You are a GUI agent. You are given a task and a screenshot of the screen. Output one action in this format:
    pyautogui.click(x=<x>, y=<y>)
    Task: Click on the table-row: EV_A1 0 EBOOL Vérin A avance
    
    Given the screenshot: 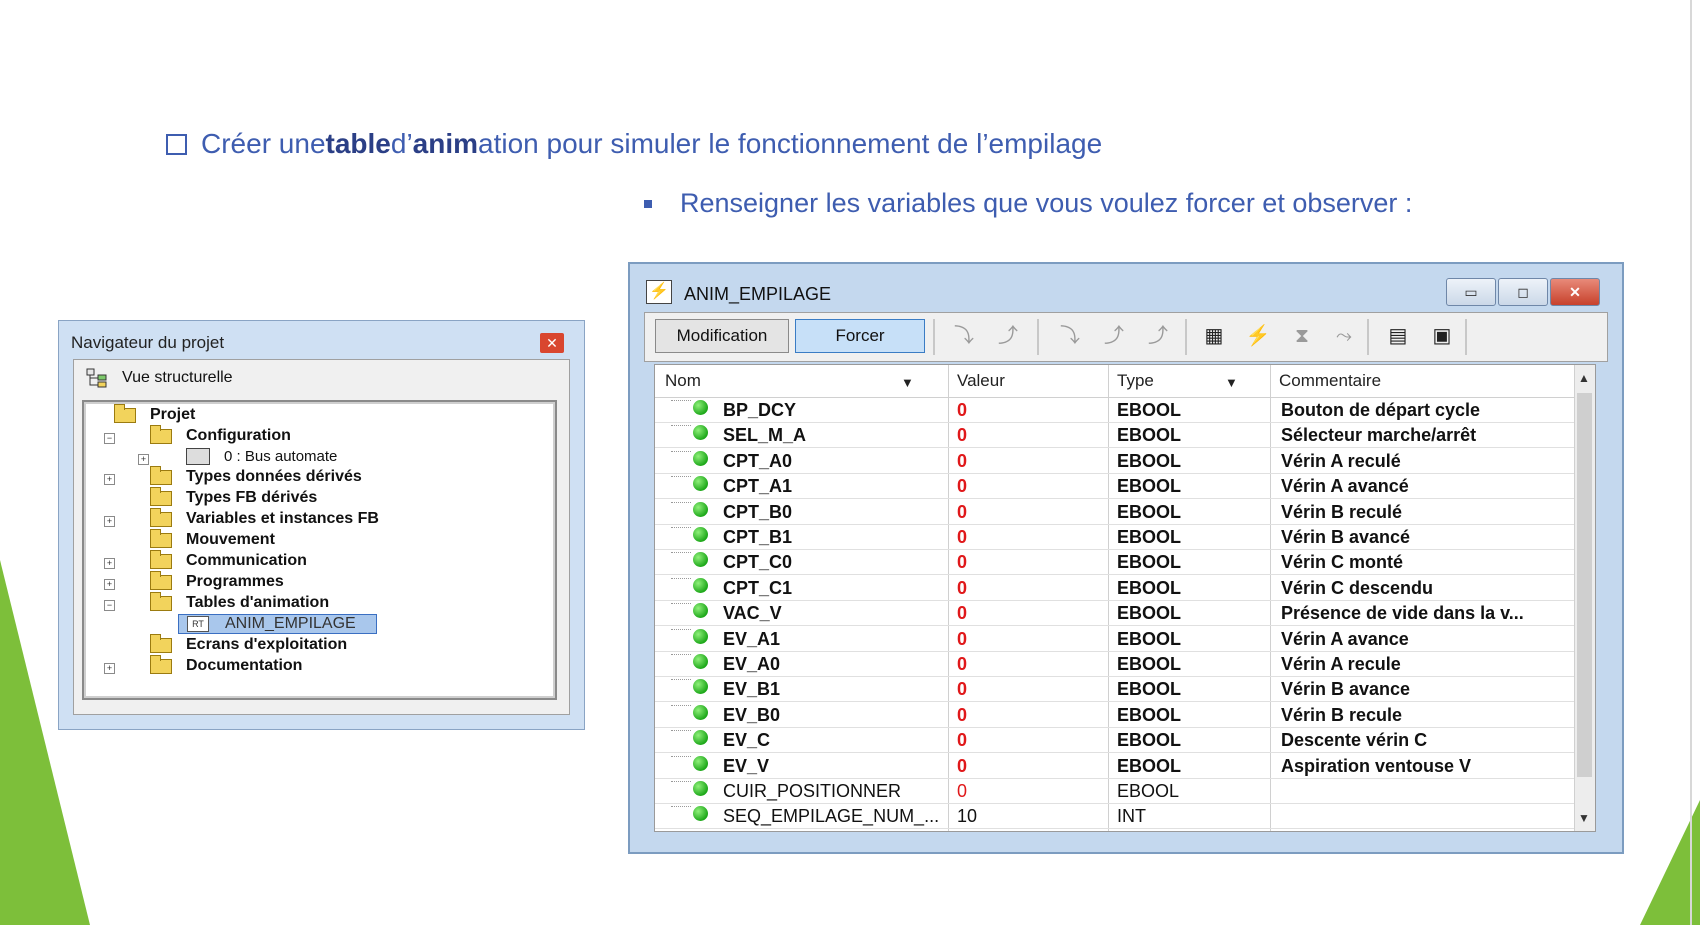 What is the action you would take?
    pyautogui.click(x=1115, y=639)
    